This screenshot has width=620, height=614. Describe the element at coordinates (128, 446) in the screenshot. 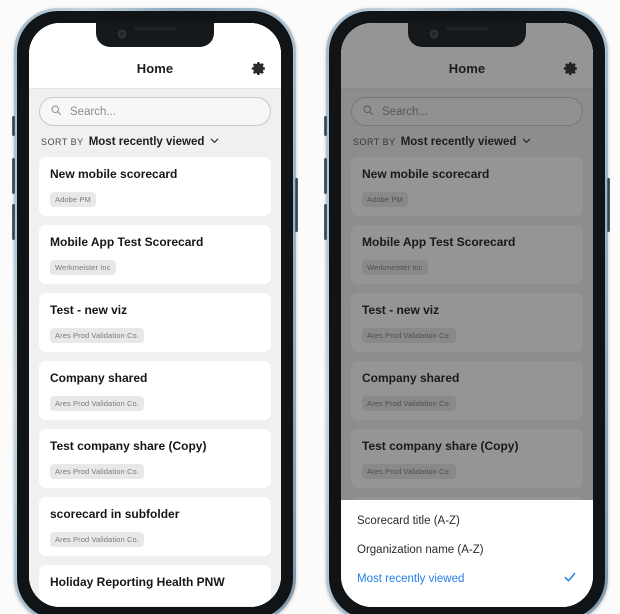

I see `scorecard-title: Test company share (Copy)` at that location.